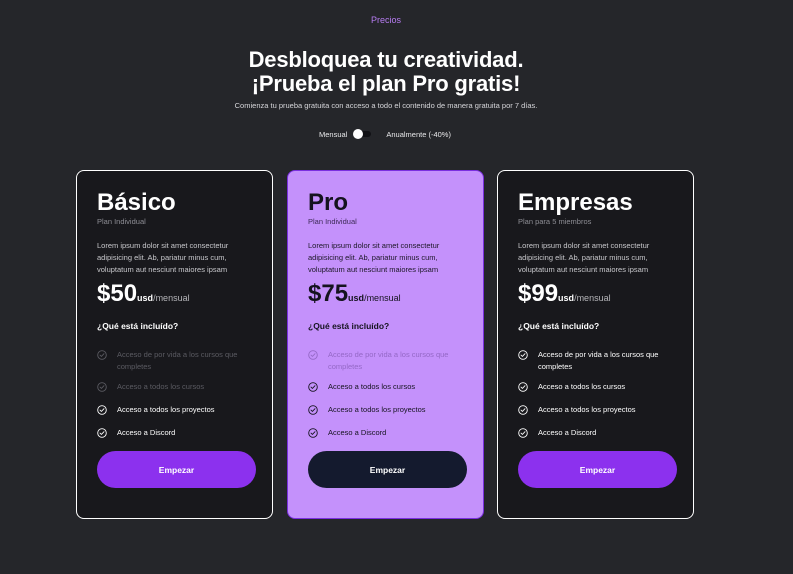  Describe the element at coordinates (538, 293) in the screenshot. I see `price-amount: $99` at that location.